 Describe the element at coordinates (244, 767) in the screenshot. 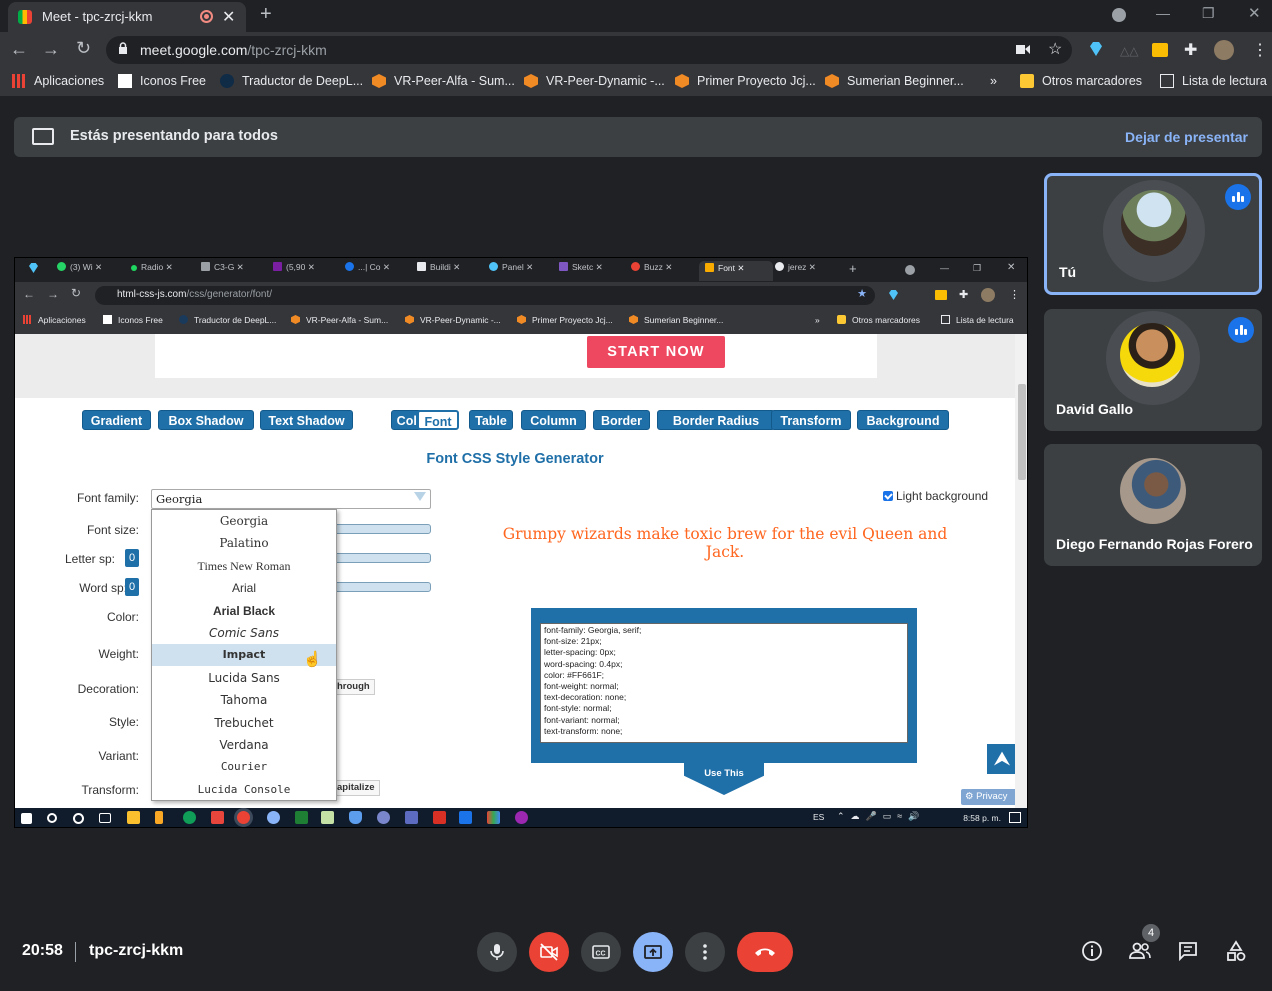

I see `font-option: Courier` at that location.